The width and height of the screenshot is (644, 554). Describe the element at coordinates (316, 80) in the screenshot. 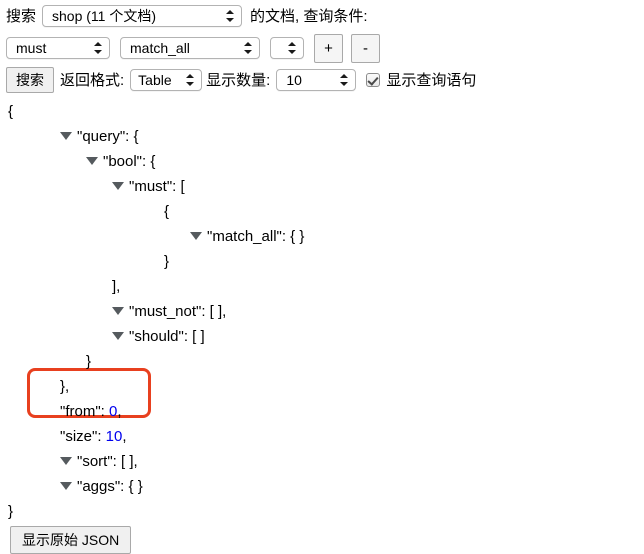

I see `size-select: 10` at that location.